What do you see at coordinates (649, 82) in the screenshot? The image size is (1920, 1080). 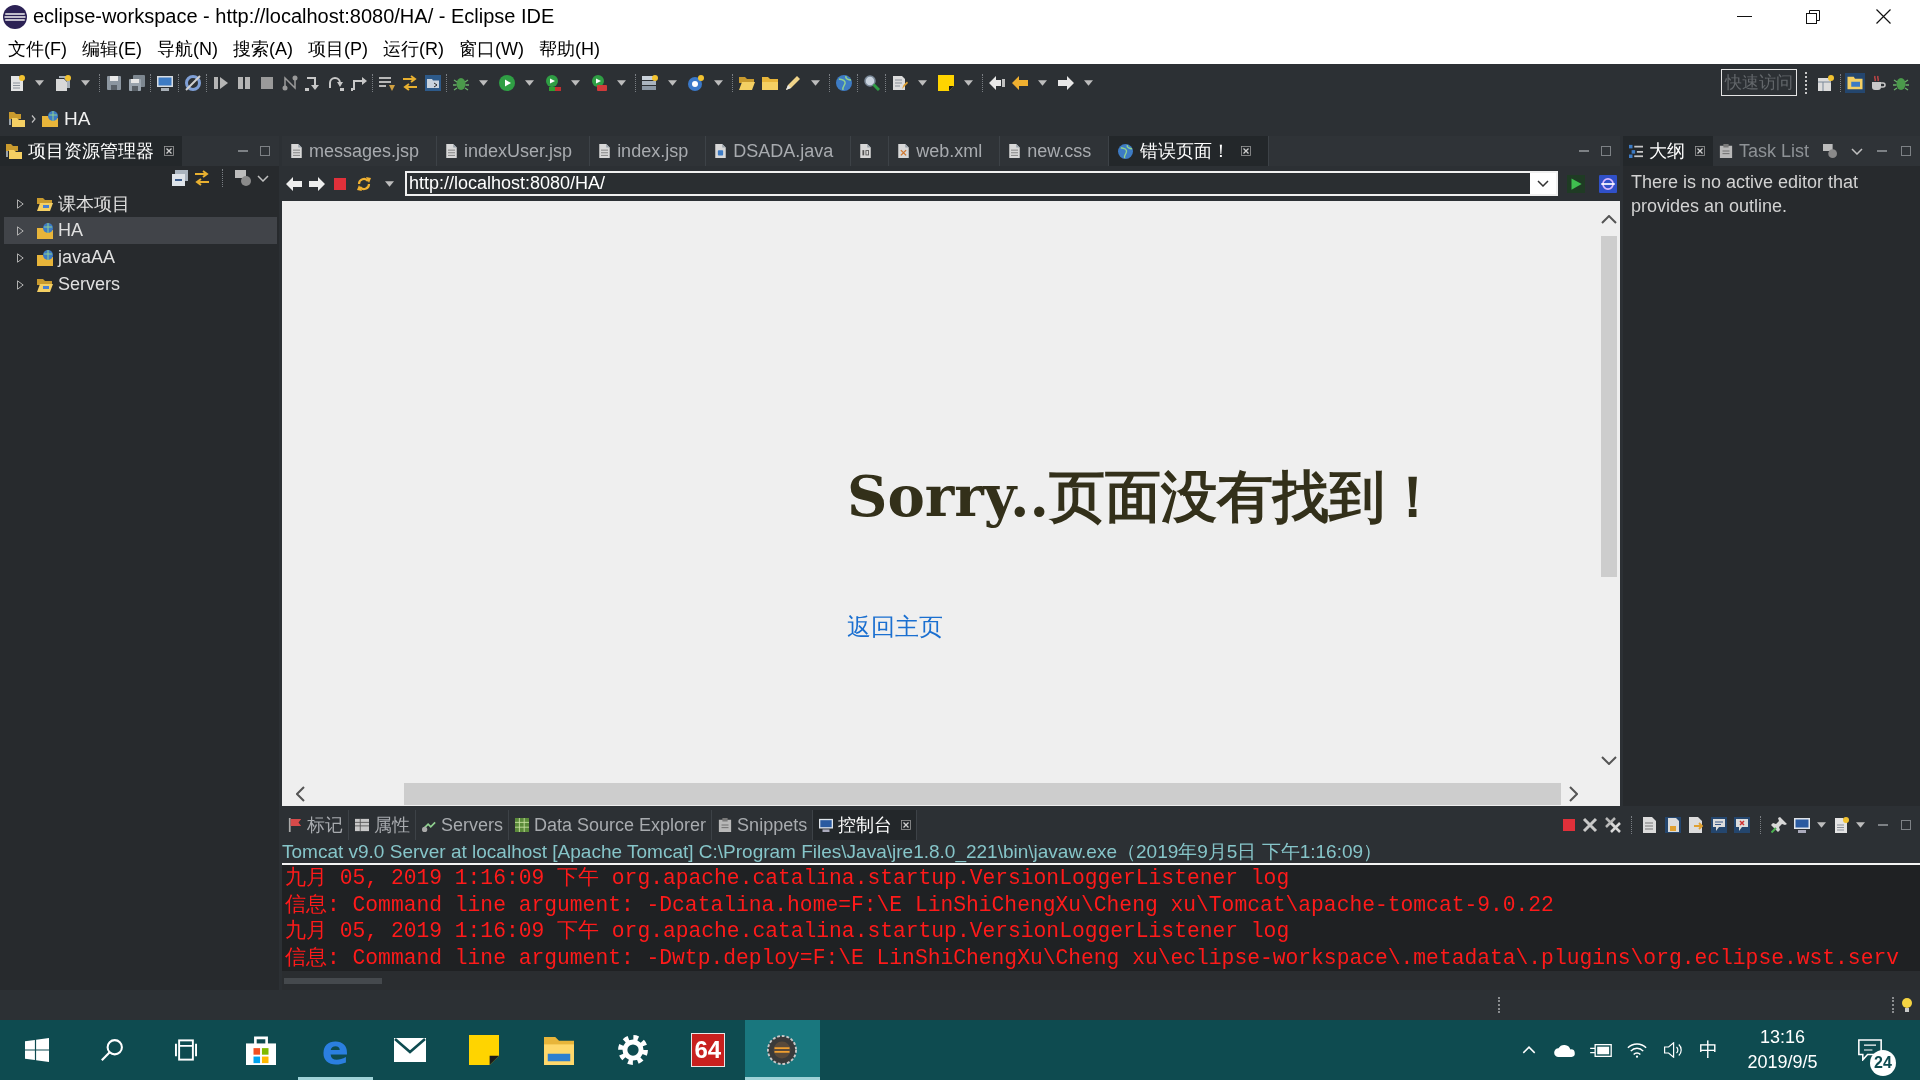 I see `server-icon` at bounding box center [649, 82].